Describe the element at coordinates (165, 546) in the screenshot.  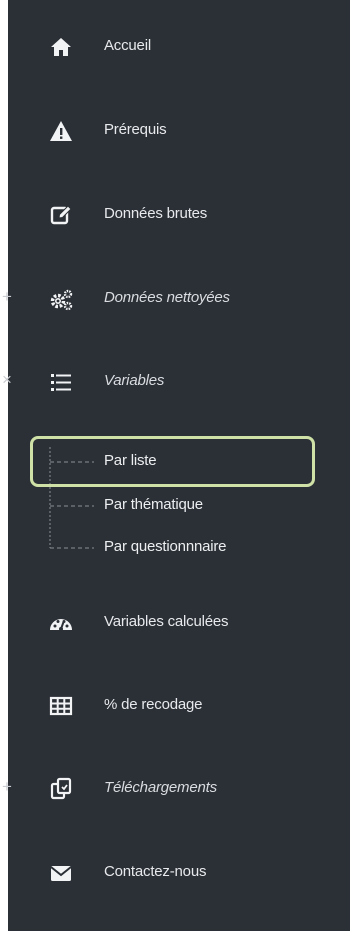
I see `sidebar-subitem-label: Par questionnnaire` at that location.